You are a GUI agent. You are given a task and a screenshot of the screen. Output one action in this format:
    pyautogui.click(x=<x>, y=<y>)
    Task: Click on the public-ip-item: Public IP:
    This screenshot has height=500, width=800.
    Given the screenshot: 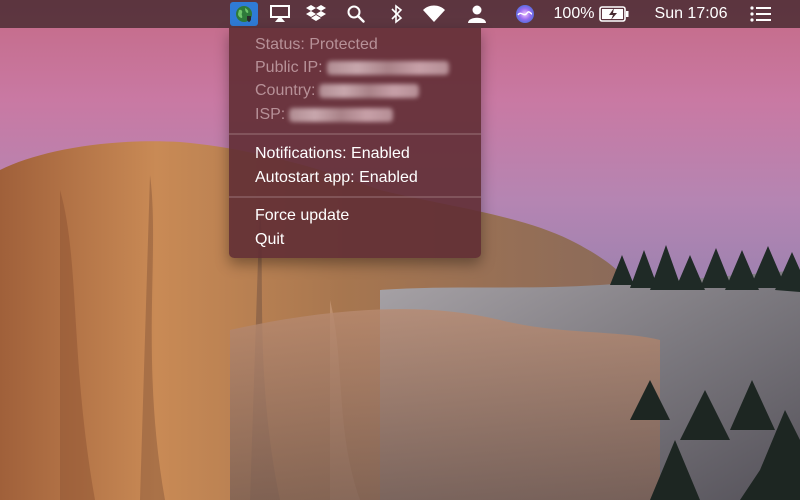 What is the action you would take?
    pyautogui.click(x=352, y=68)
    